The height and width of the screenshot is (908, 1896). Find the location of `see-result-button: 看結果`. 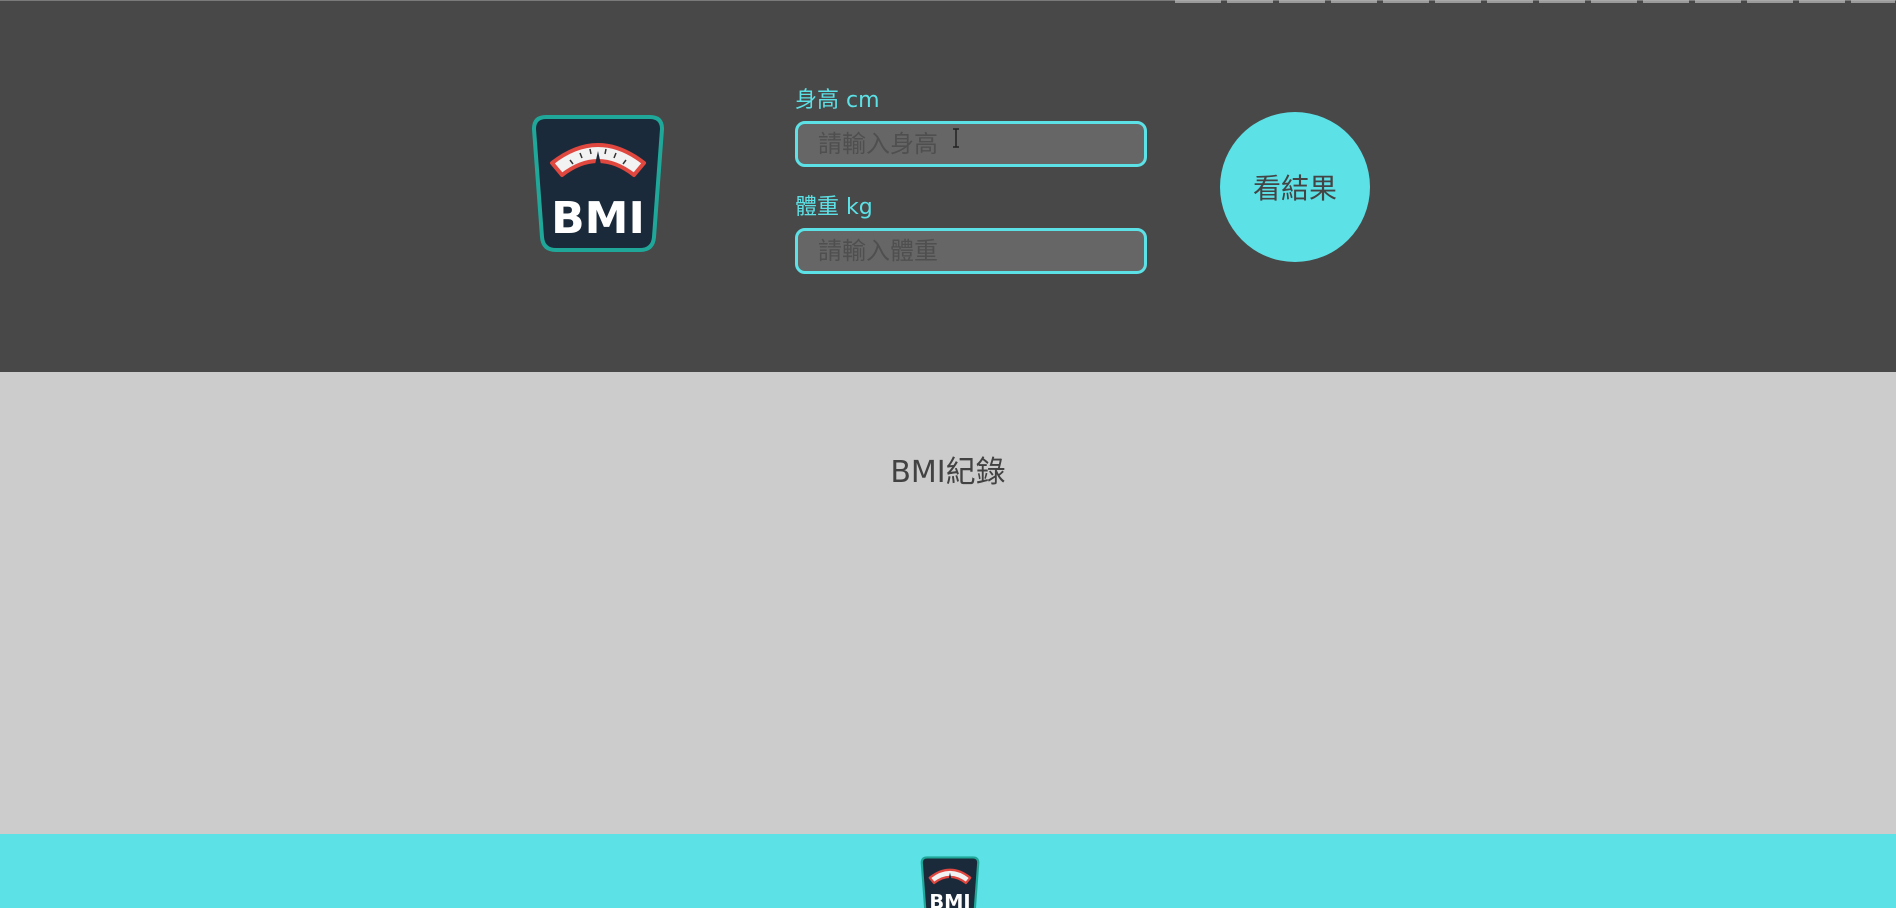

see-result-button: 看結果 is located at coordinates (1295, 187).